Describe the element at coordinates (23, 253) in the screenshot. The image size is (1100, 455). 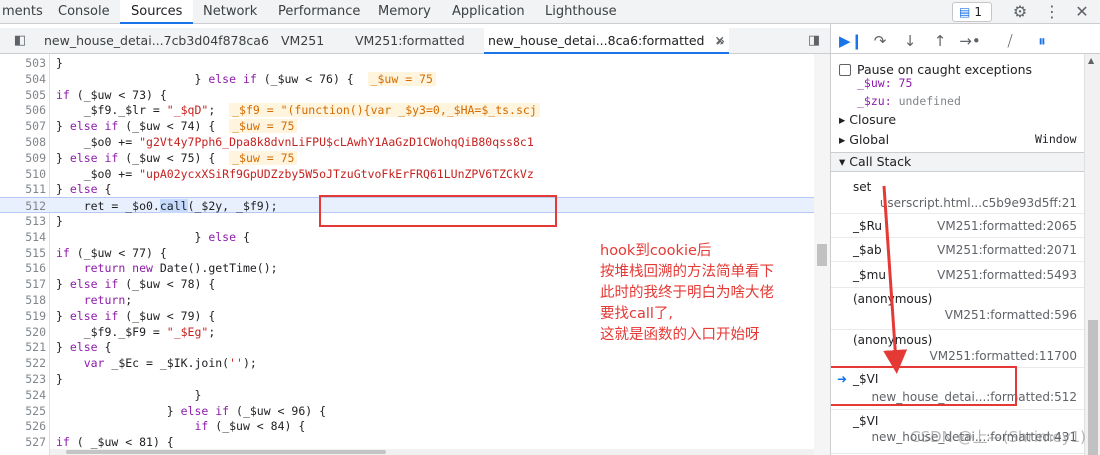
I see `line-number: 515` at that location.